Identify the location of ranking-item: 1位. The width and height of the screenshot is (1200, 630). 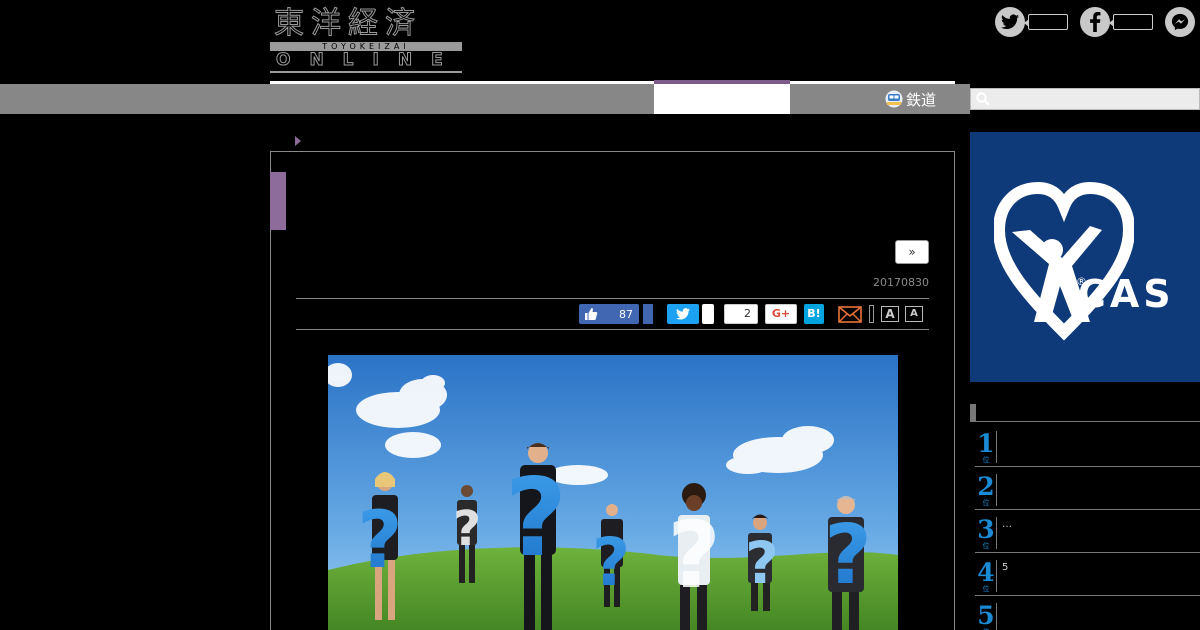
(1087, 446).